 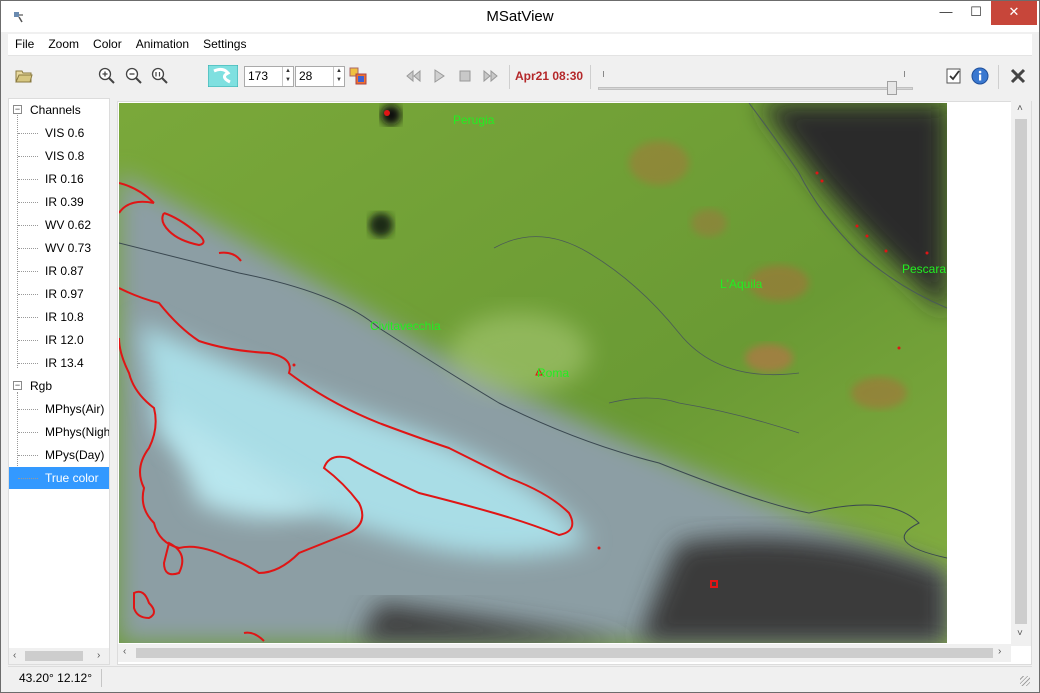 I want to click on zoom-in-icon, so click(x=107, y=76).